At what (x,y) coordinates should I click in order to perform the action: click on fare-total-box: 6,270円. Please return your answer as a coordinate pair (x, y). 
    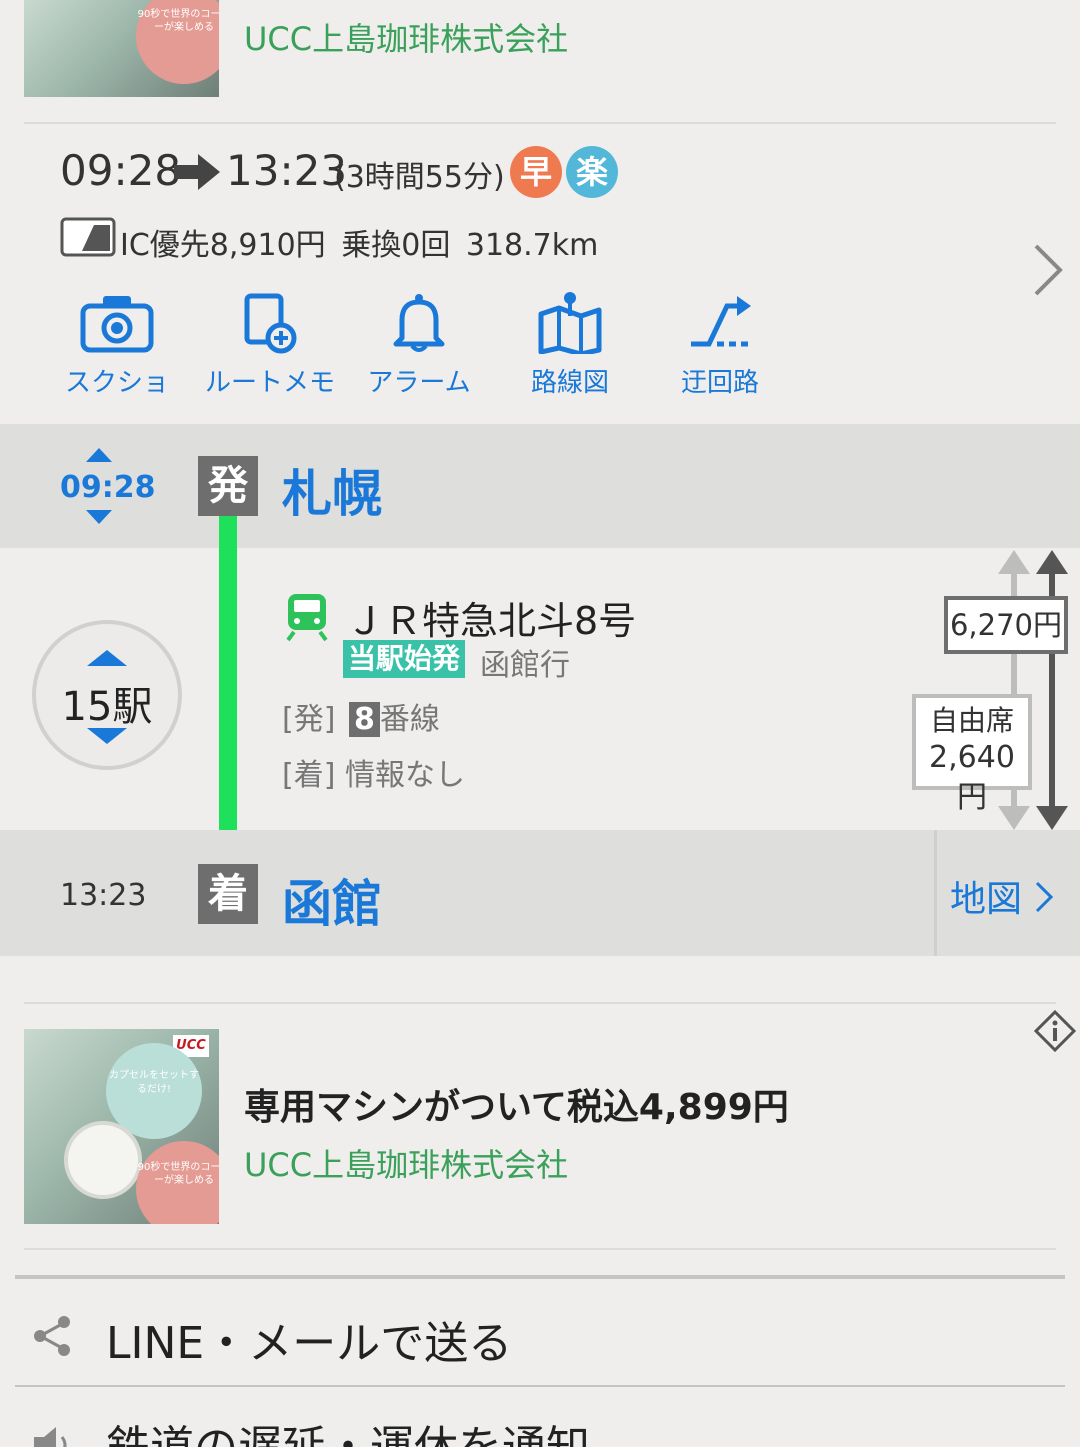
    Looking at the image, I should click on (1006, 625).